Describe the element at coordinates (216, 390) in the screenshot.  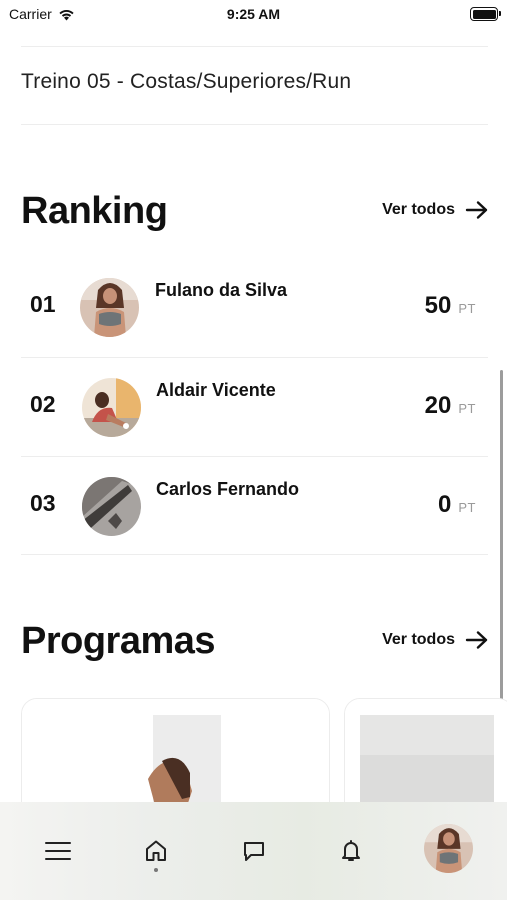
I see `ranking-name: Aldair Vicente` at that location.